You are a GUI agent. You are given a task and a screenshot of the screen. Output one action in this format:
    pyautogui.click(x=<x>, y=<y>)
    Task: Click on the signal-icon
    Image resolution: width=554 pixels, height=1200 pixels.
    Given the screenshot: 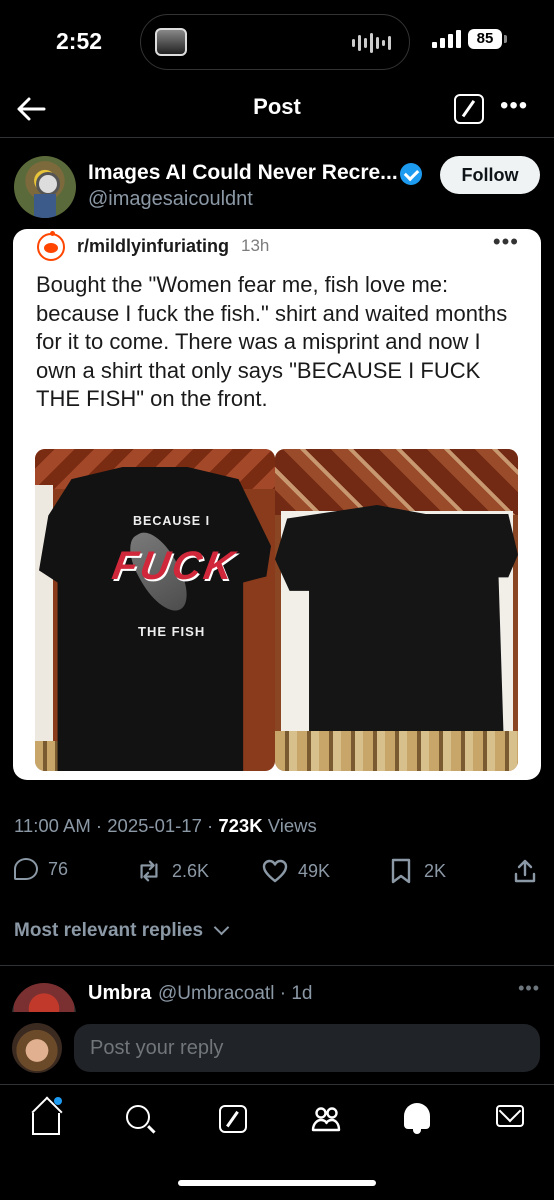 What is the action you would take?
    pyautogui.click(x=446, y=39)
    